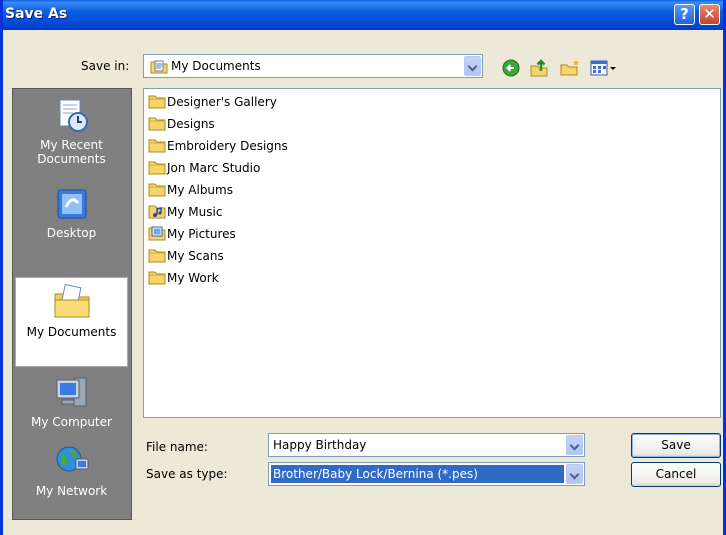 This screenshot has height=535, width=726. Describe the element at coordinates (539, 68) in the screenshot. I see `up-folder-icon` at that location.